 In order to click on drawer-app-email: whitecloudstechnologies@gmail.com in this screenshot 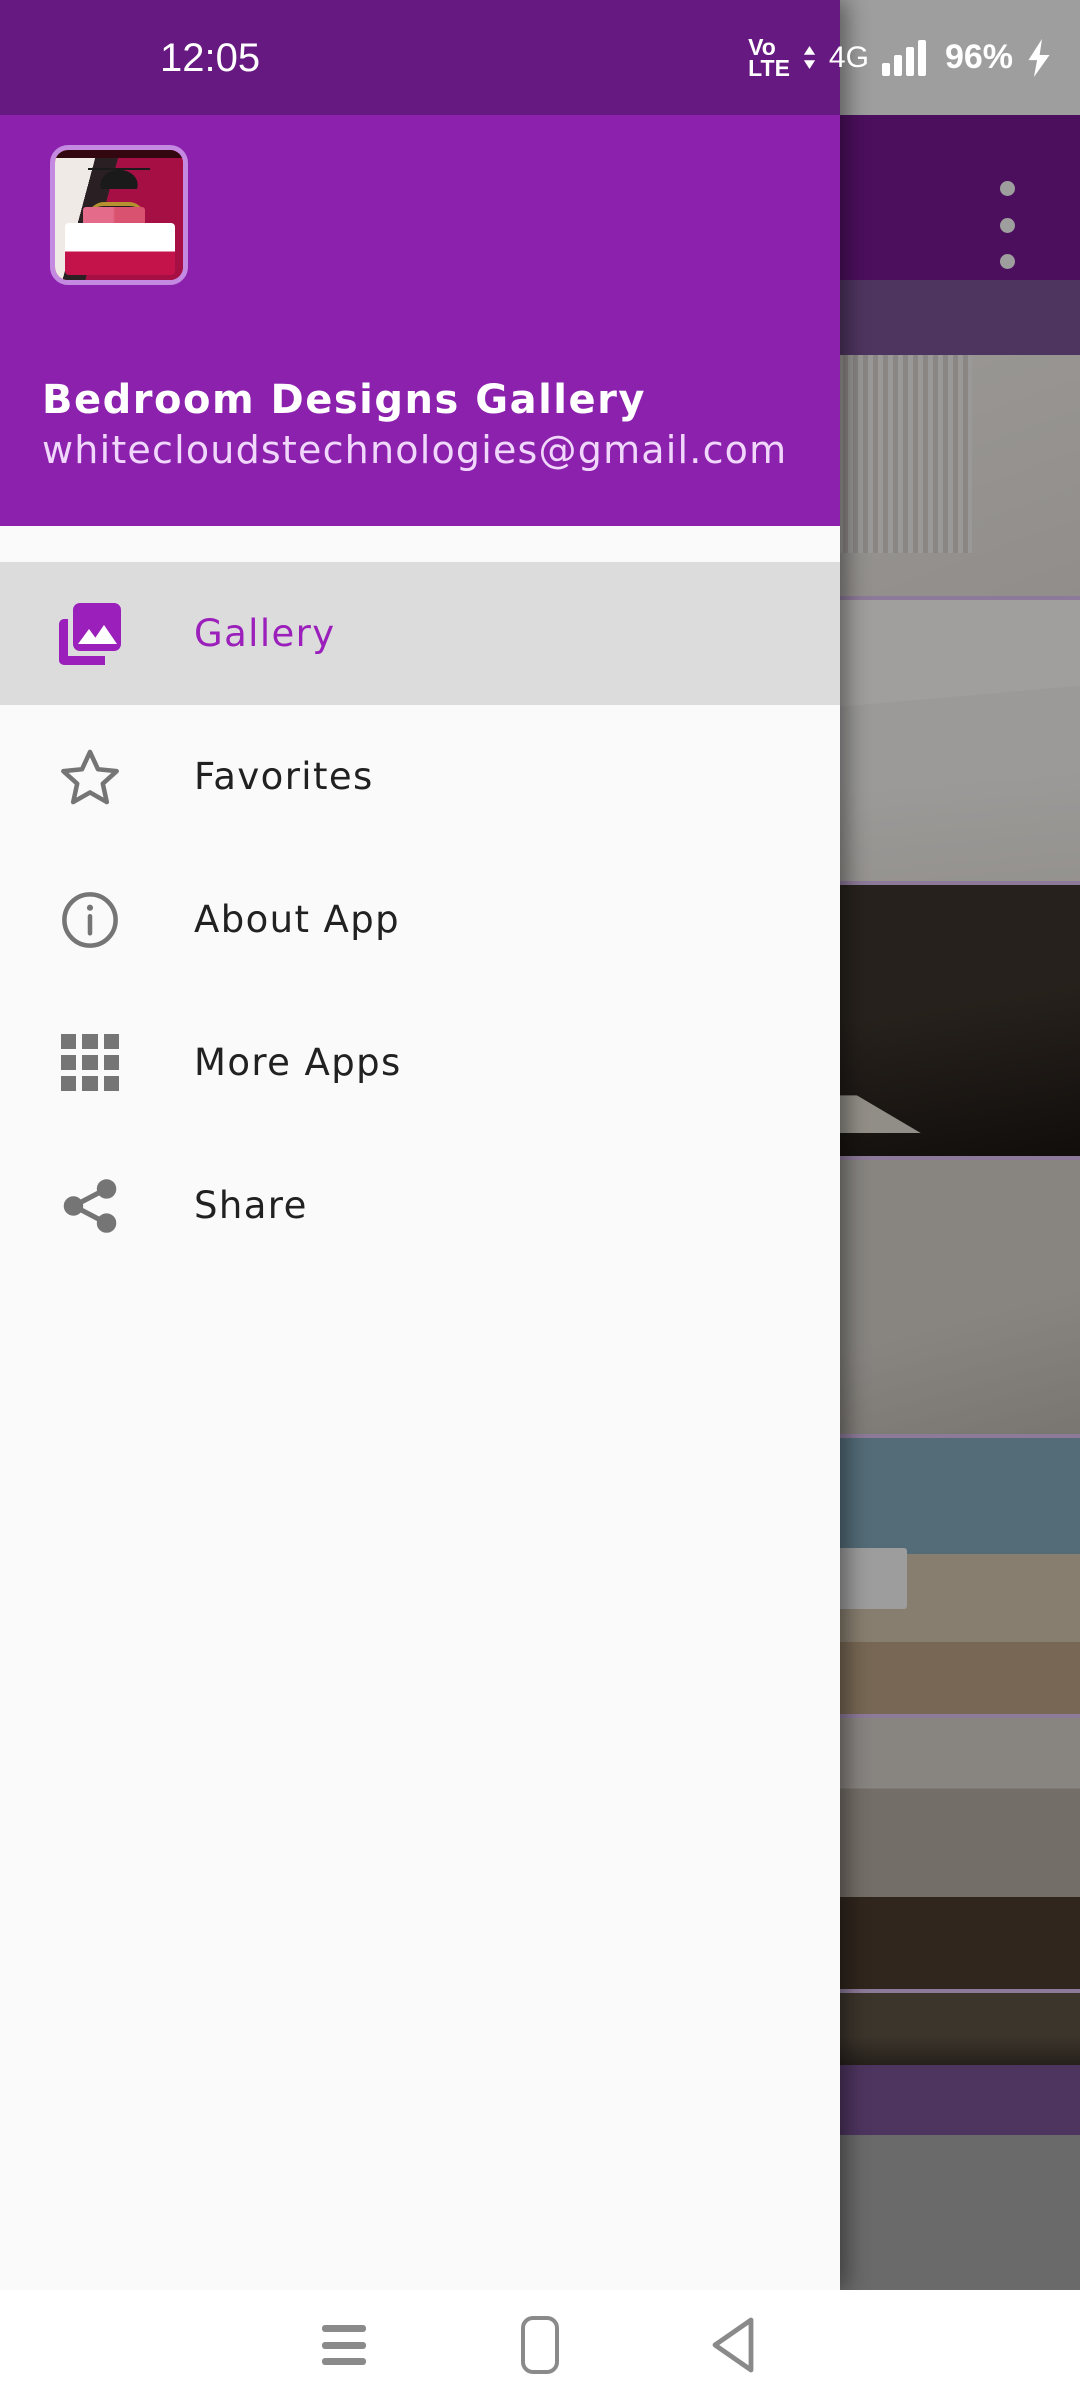, I will do `click(415, 450)`.